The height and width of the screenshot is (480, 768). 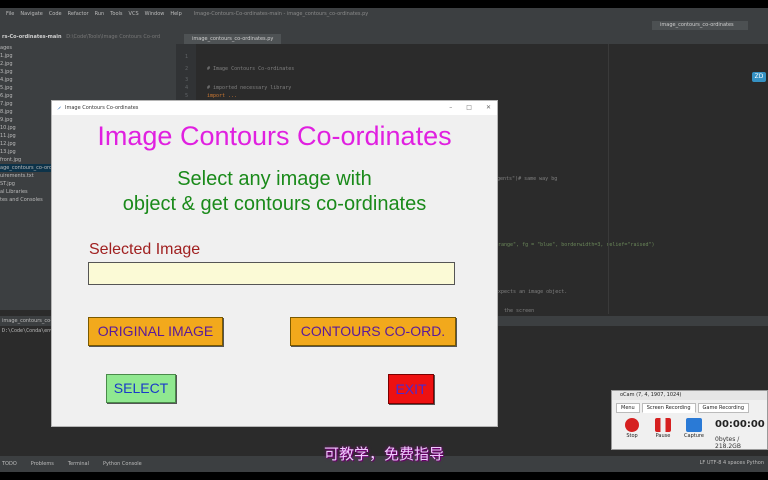 I want to click on original-image-button: ORIGINAL IMAGE, so click(x=155, y=331).